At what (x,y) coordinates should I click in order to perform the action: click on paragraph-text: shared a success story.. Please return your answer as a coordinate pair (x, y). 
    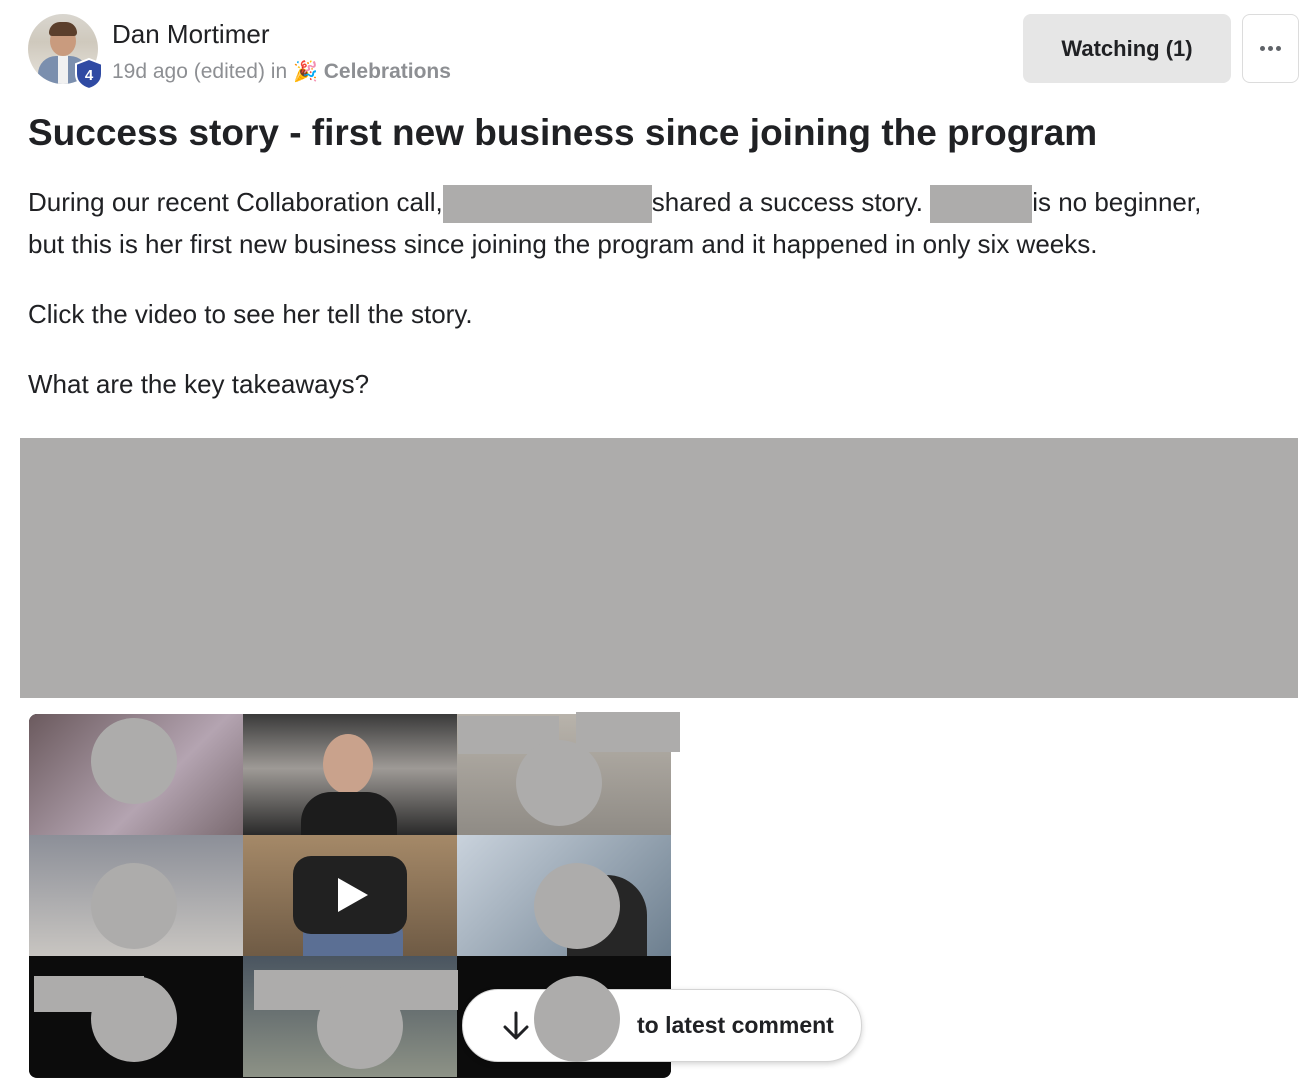
    Looking at the image, I should click on (787, 202).